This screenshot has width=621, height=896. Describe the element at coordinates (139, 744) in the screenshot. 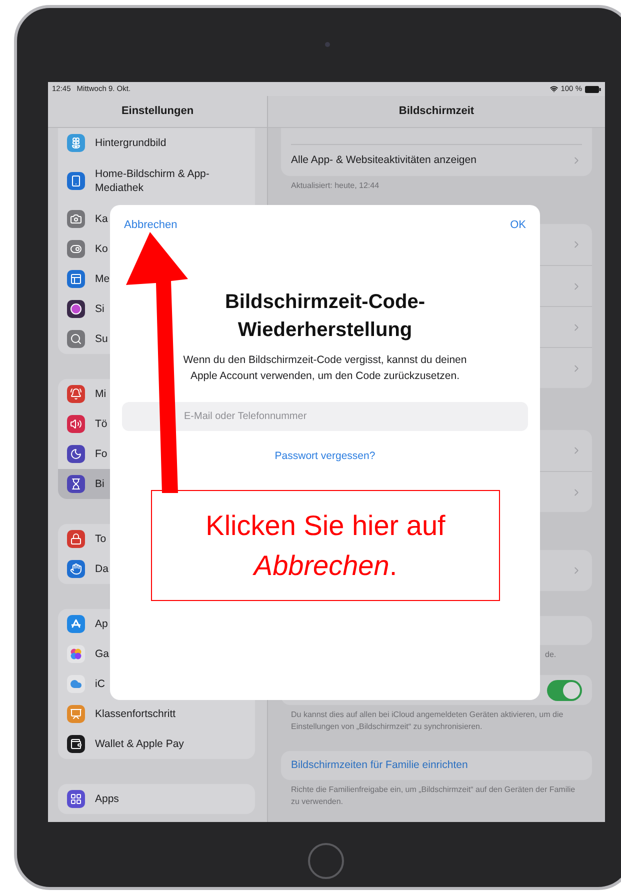

I see `item-label: Wallet & Apple Pay` at that location.